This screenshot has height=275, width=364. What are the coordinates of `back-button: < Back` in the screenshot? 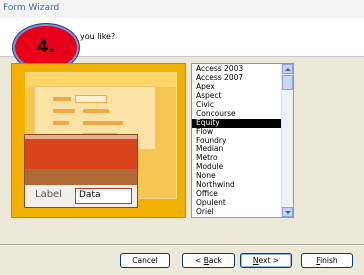 It's located at (208, 260).